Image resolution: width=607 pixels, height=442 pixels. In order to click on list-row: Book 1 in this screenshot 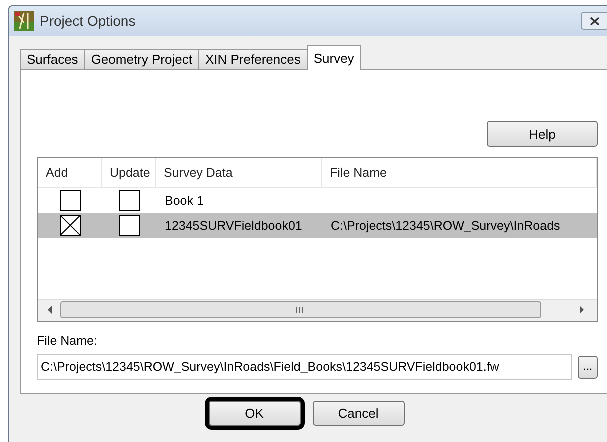, I will do `click(317, 200)`.